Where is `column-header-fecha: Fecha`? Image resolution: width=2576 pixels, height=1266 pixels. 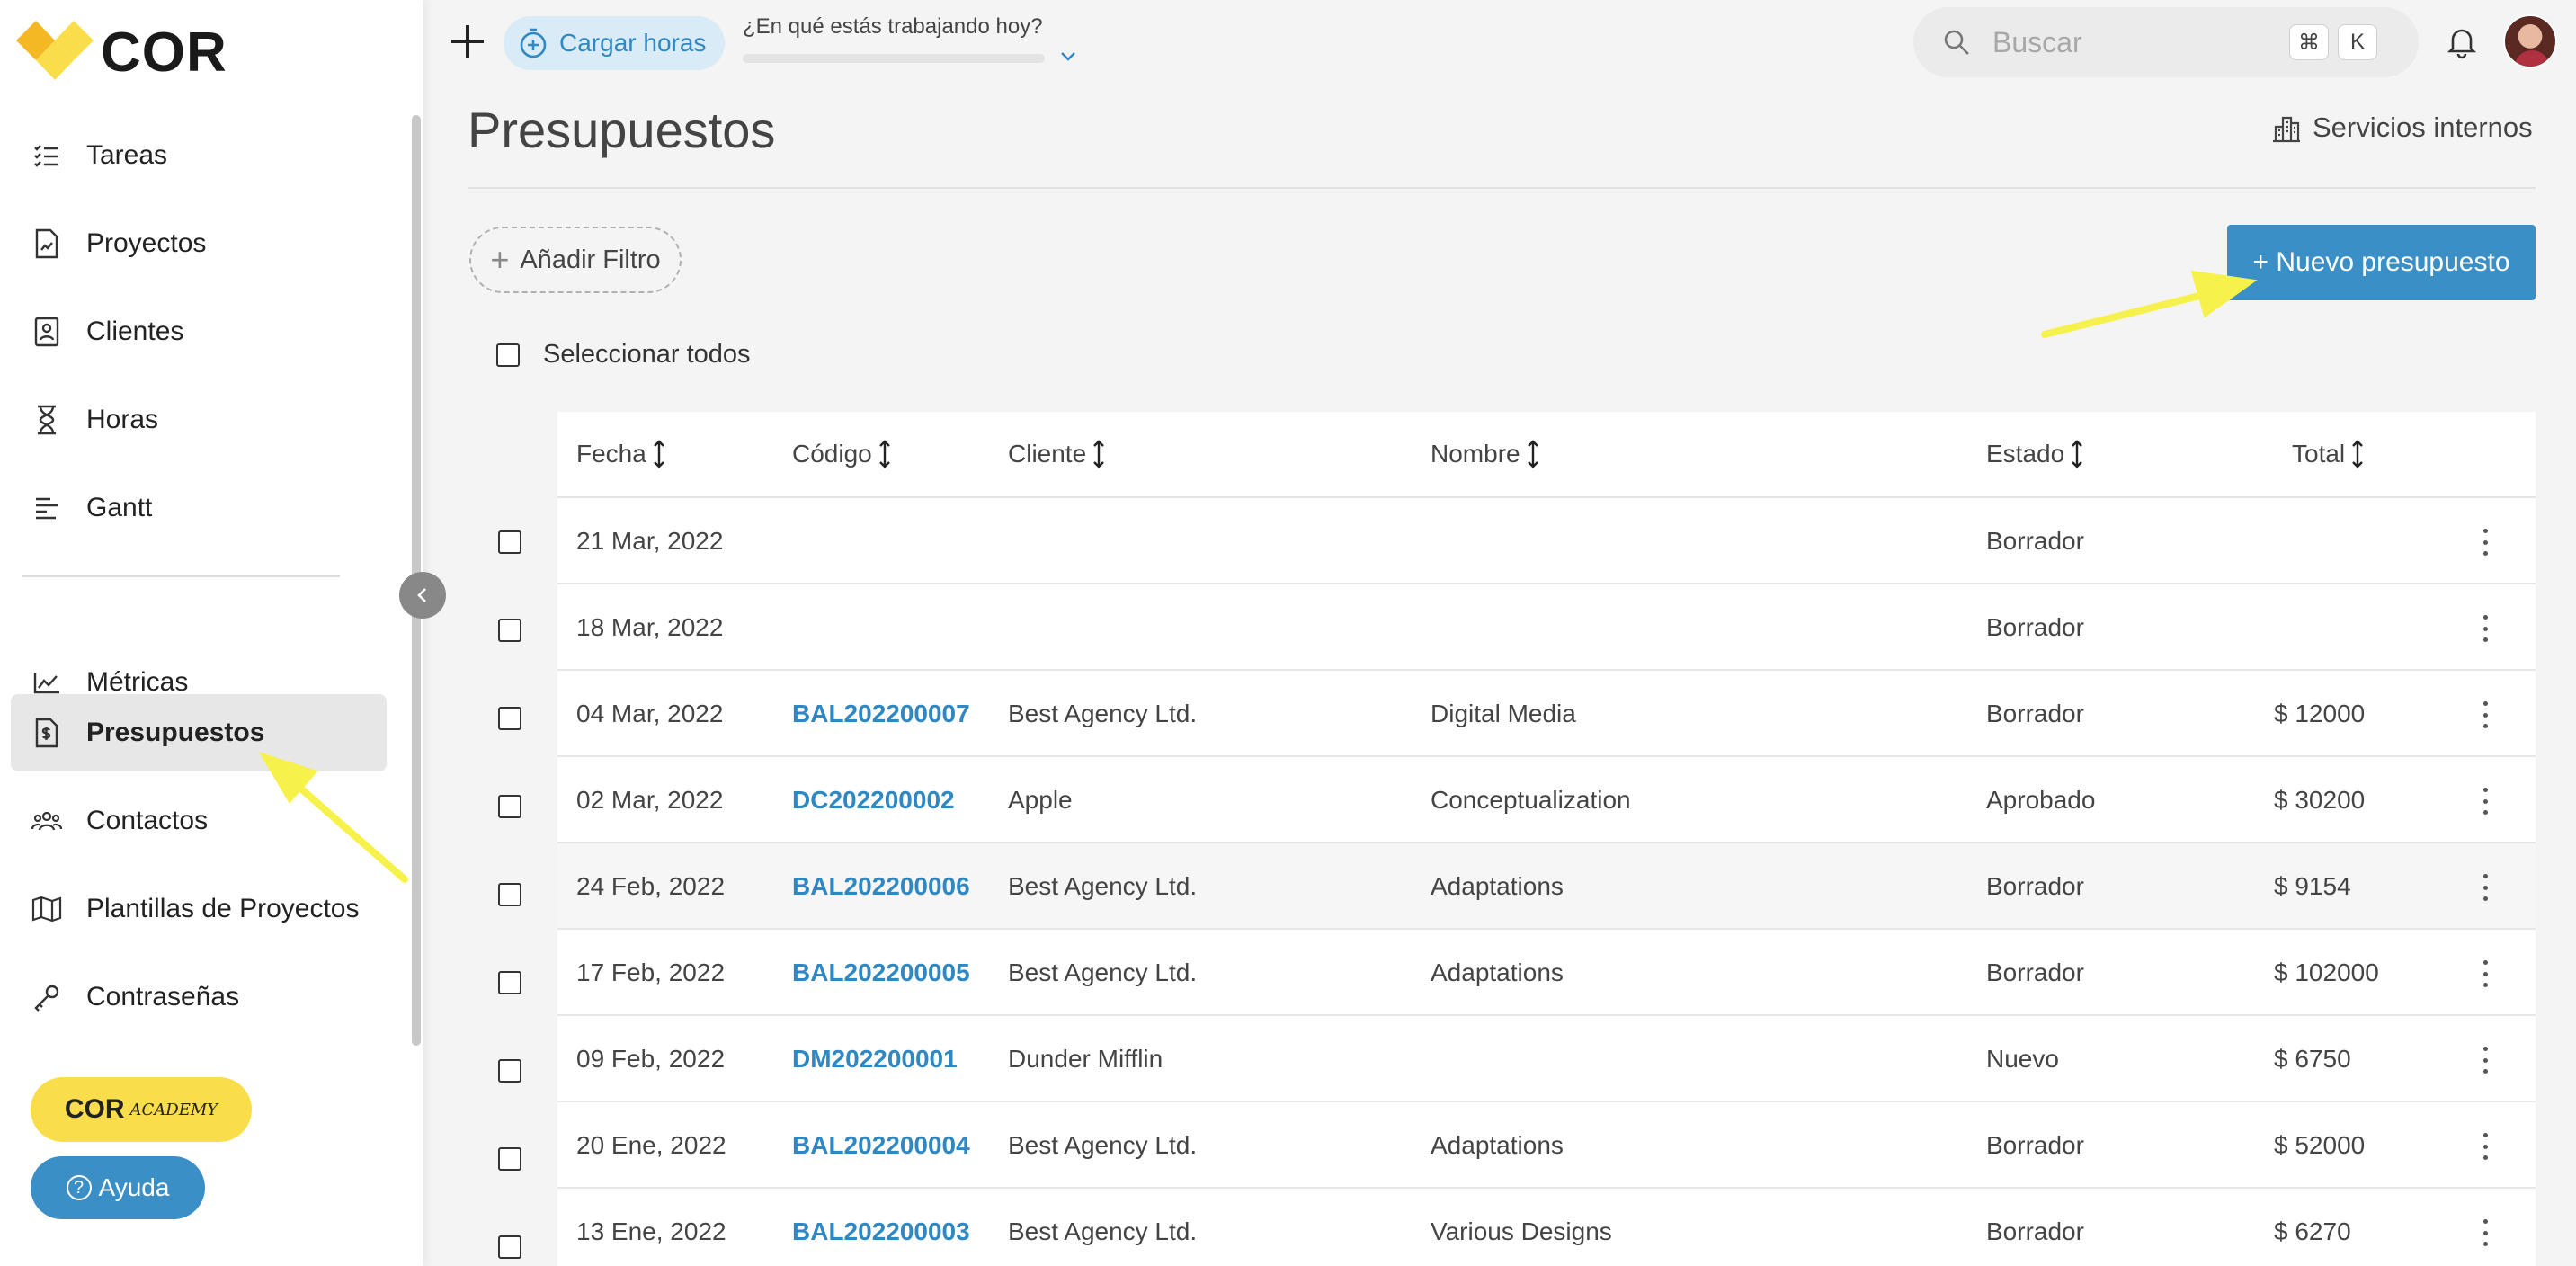 column-header-fecha: Fecha is located at coordinates (621, 454).